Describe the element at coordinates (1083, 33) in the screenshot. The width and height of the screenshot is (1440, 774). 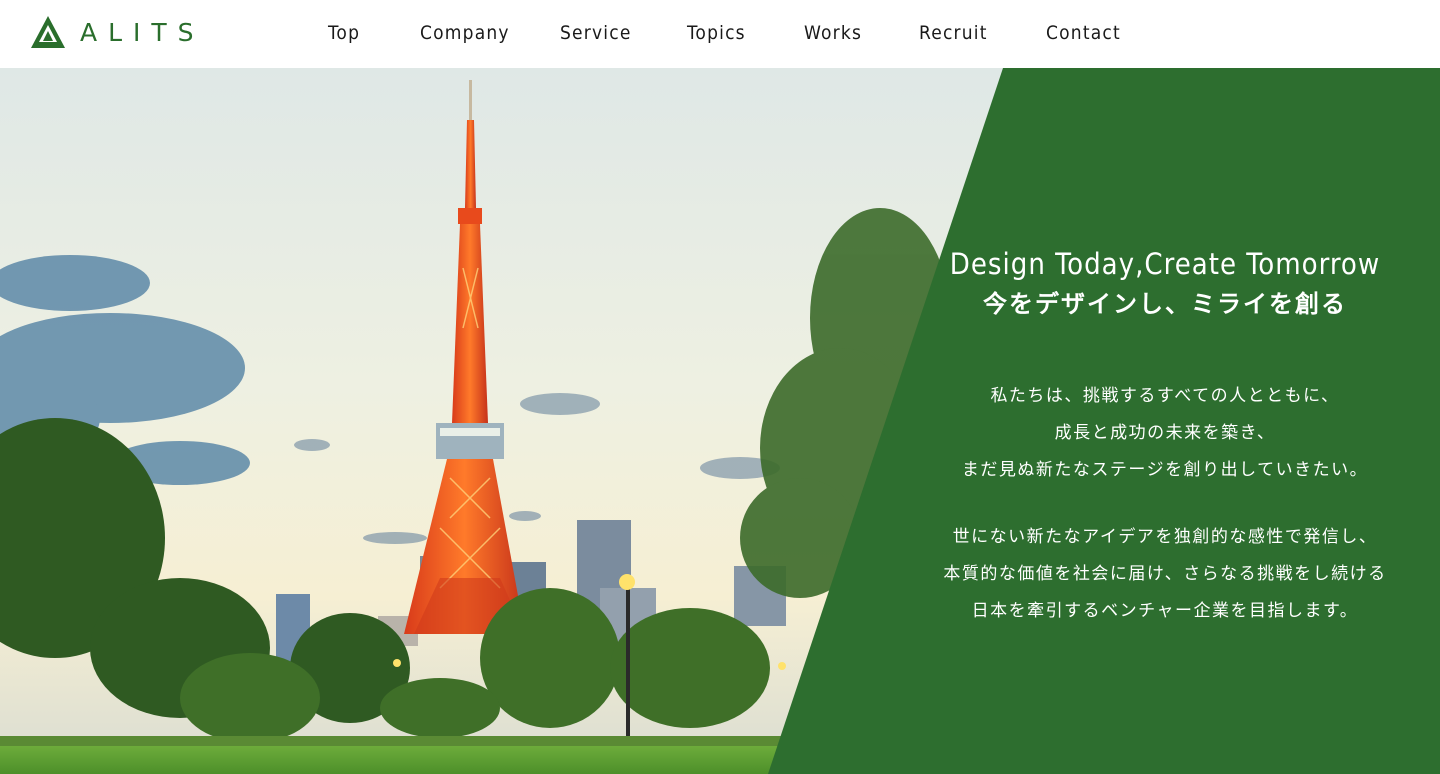
I see `nav-contact: Contact` at that location.